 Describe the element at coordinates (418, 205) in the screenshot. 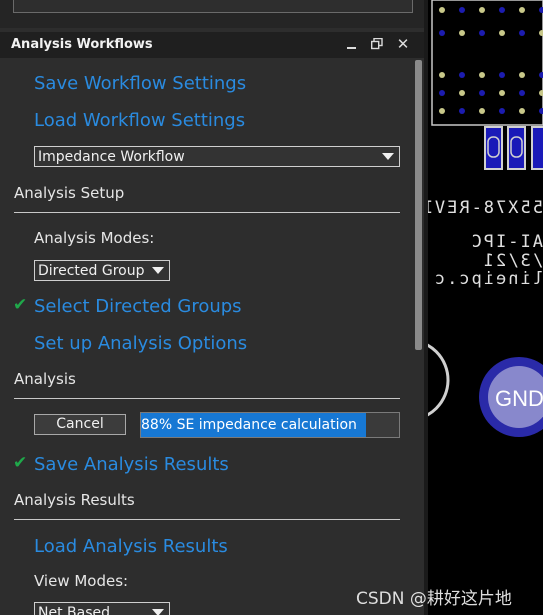

I see `scrollbar-thumb` at that location.